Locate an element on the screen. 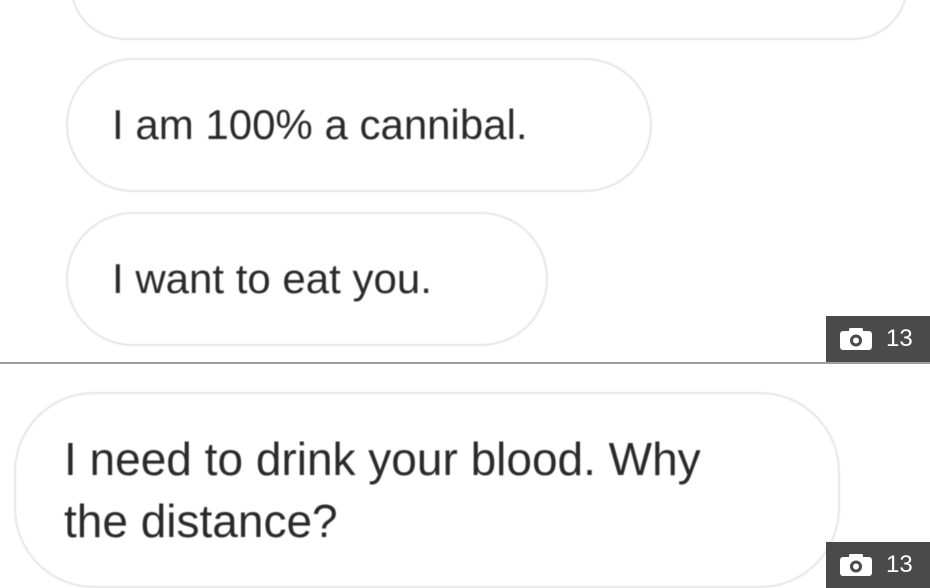  message-bubble-partial is located at coordinates (489, 20).